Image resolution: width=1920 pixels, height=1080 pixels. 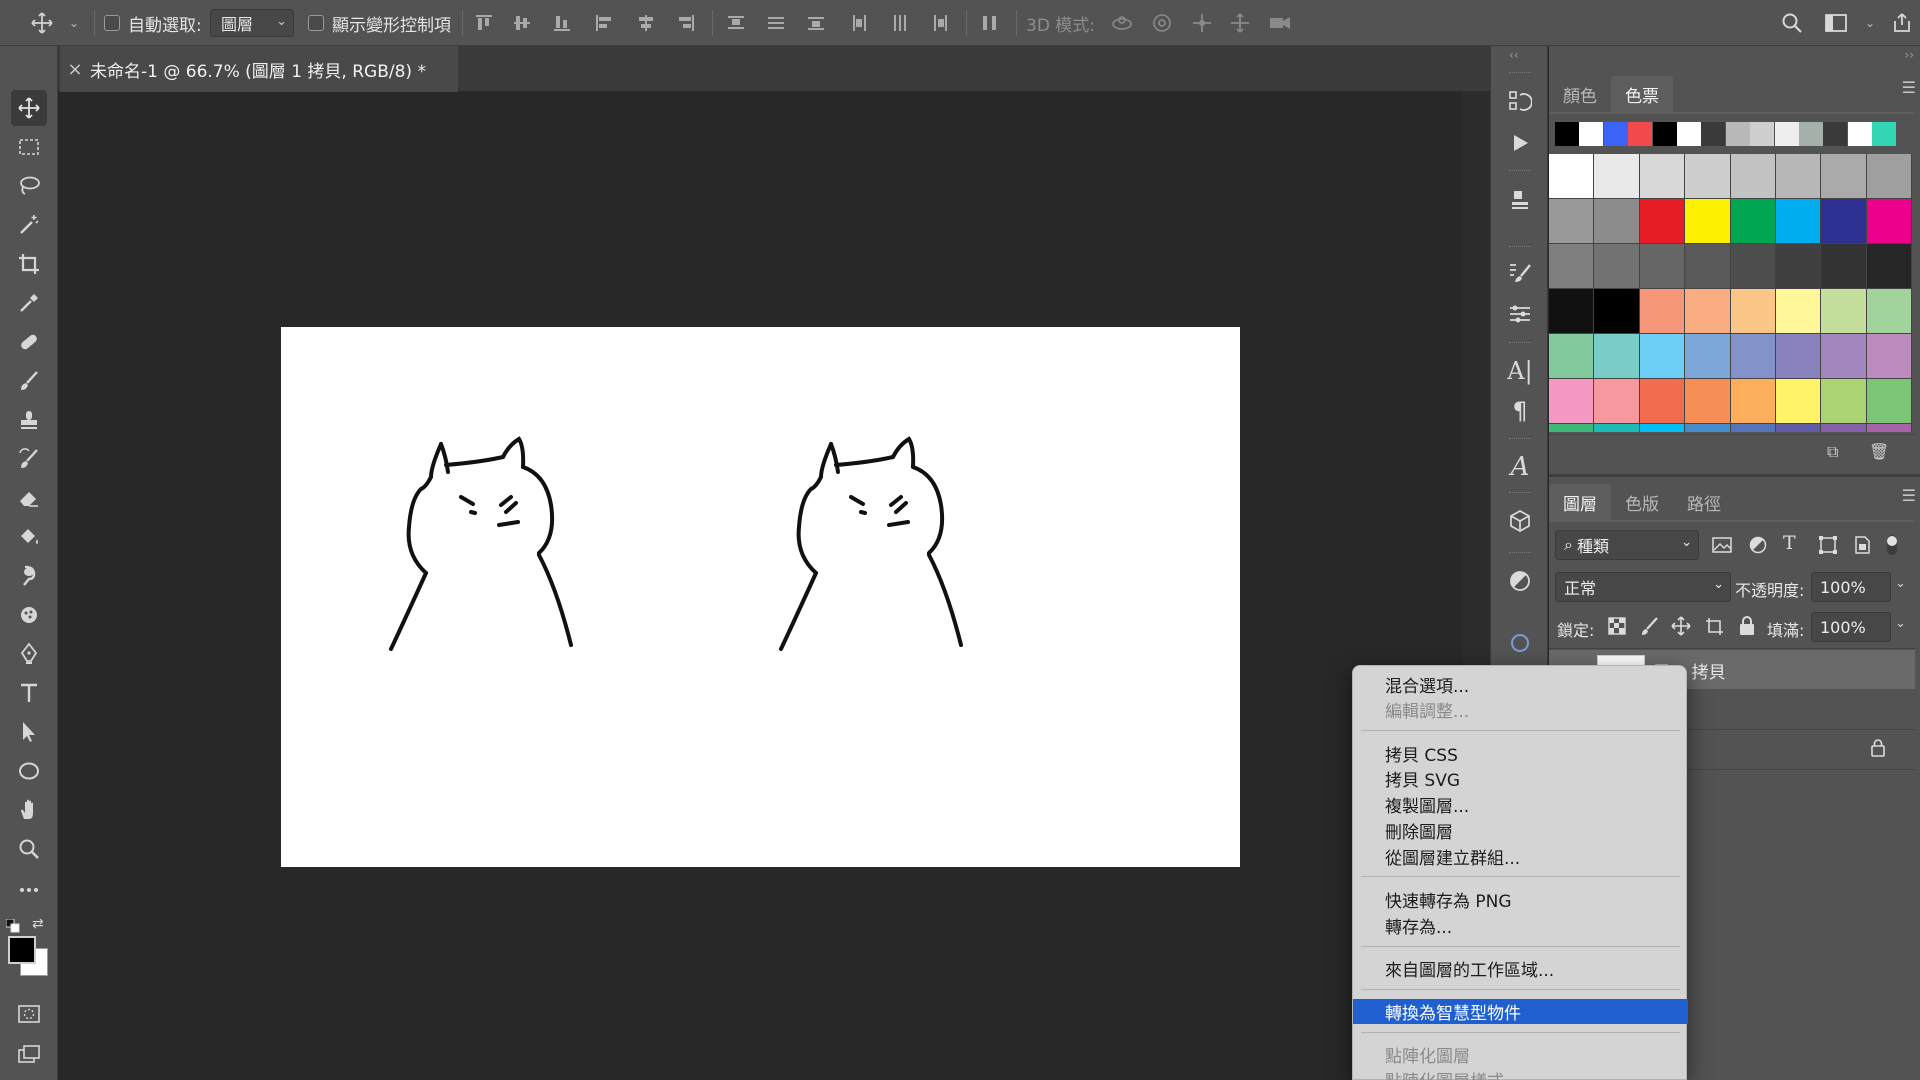 I want to click on show-transform-checkbox, so click(x=316, y=23).